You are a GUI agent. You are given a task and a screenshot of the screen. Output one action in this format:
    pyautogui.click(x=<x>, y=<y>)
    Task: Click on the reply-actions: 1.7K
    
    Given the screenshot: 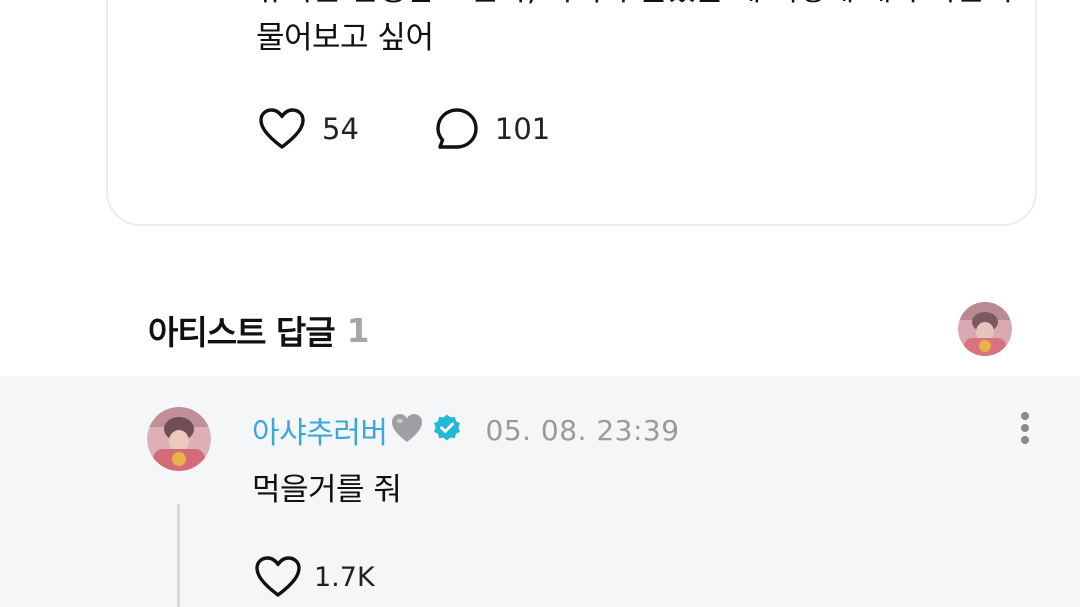 What is the action you would take?
    pyautogui.click(x=314, y=577)
    